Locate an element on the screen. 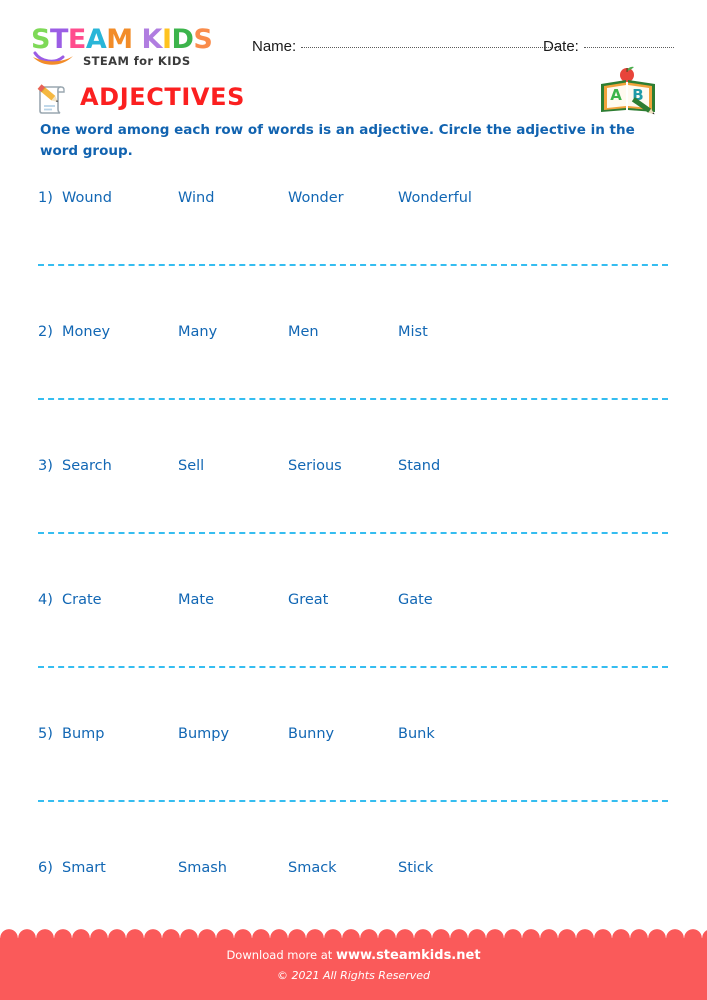 The image size is (707, 1000). word-option: Search is located at coordinates (87, 466).